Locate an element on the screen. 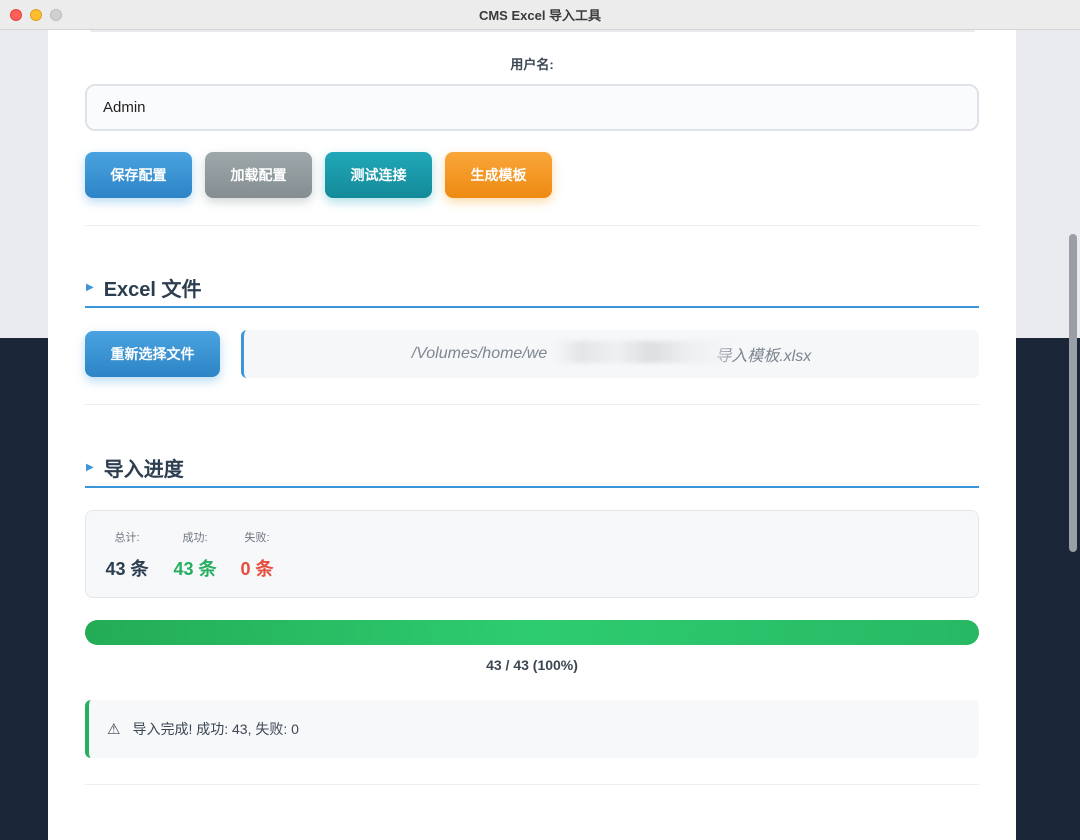 The image size is (1080, 840). stat-total-value: 43 条 is located at coordinates (127, 569).